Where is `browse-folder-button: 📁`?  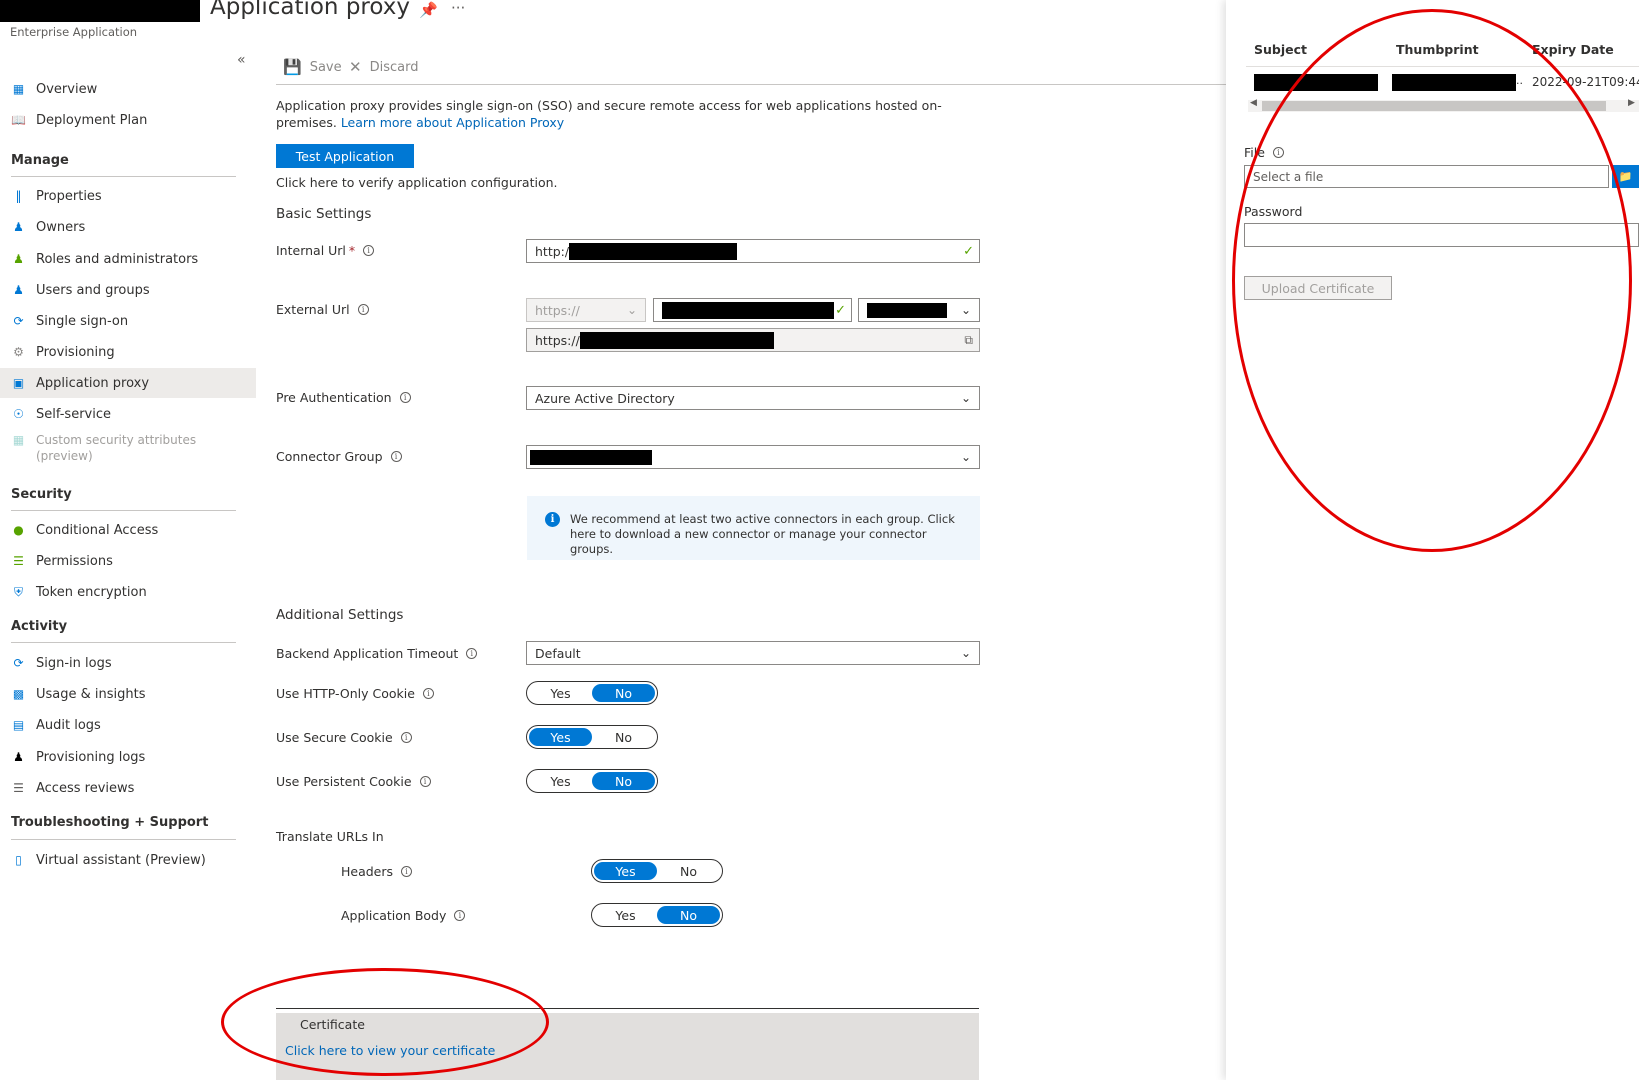
browse-folder-button: 📁 is located at coordinates (1625, 176).